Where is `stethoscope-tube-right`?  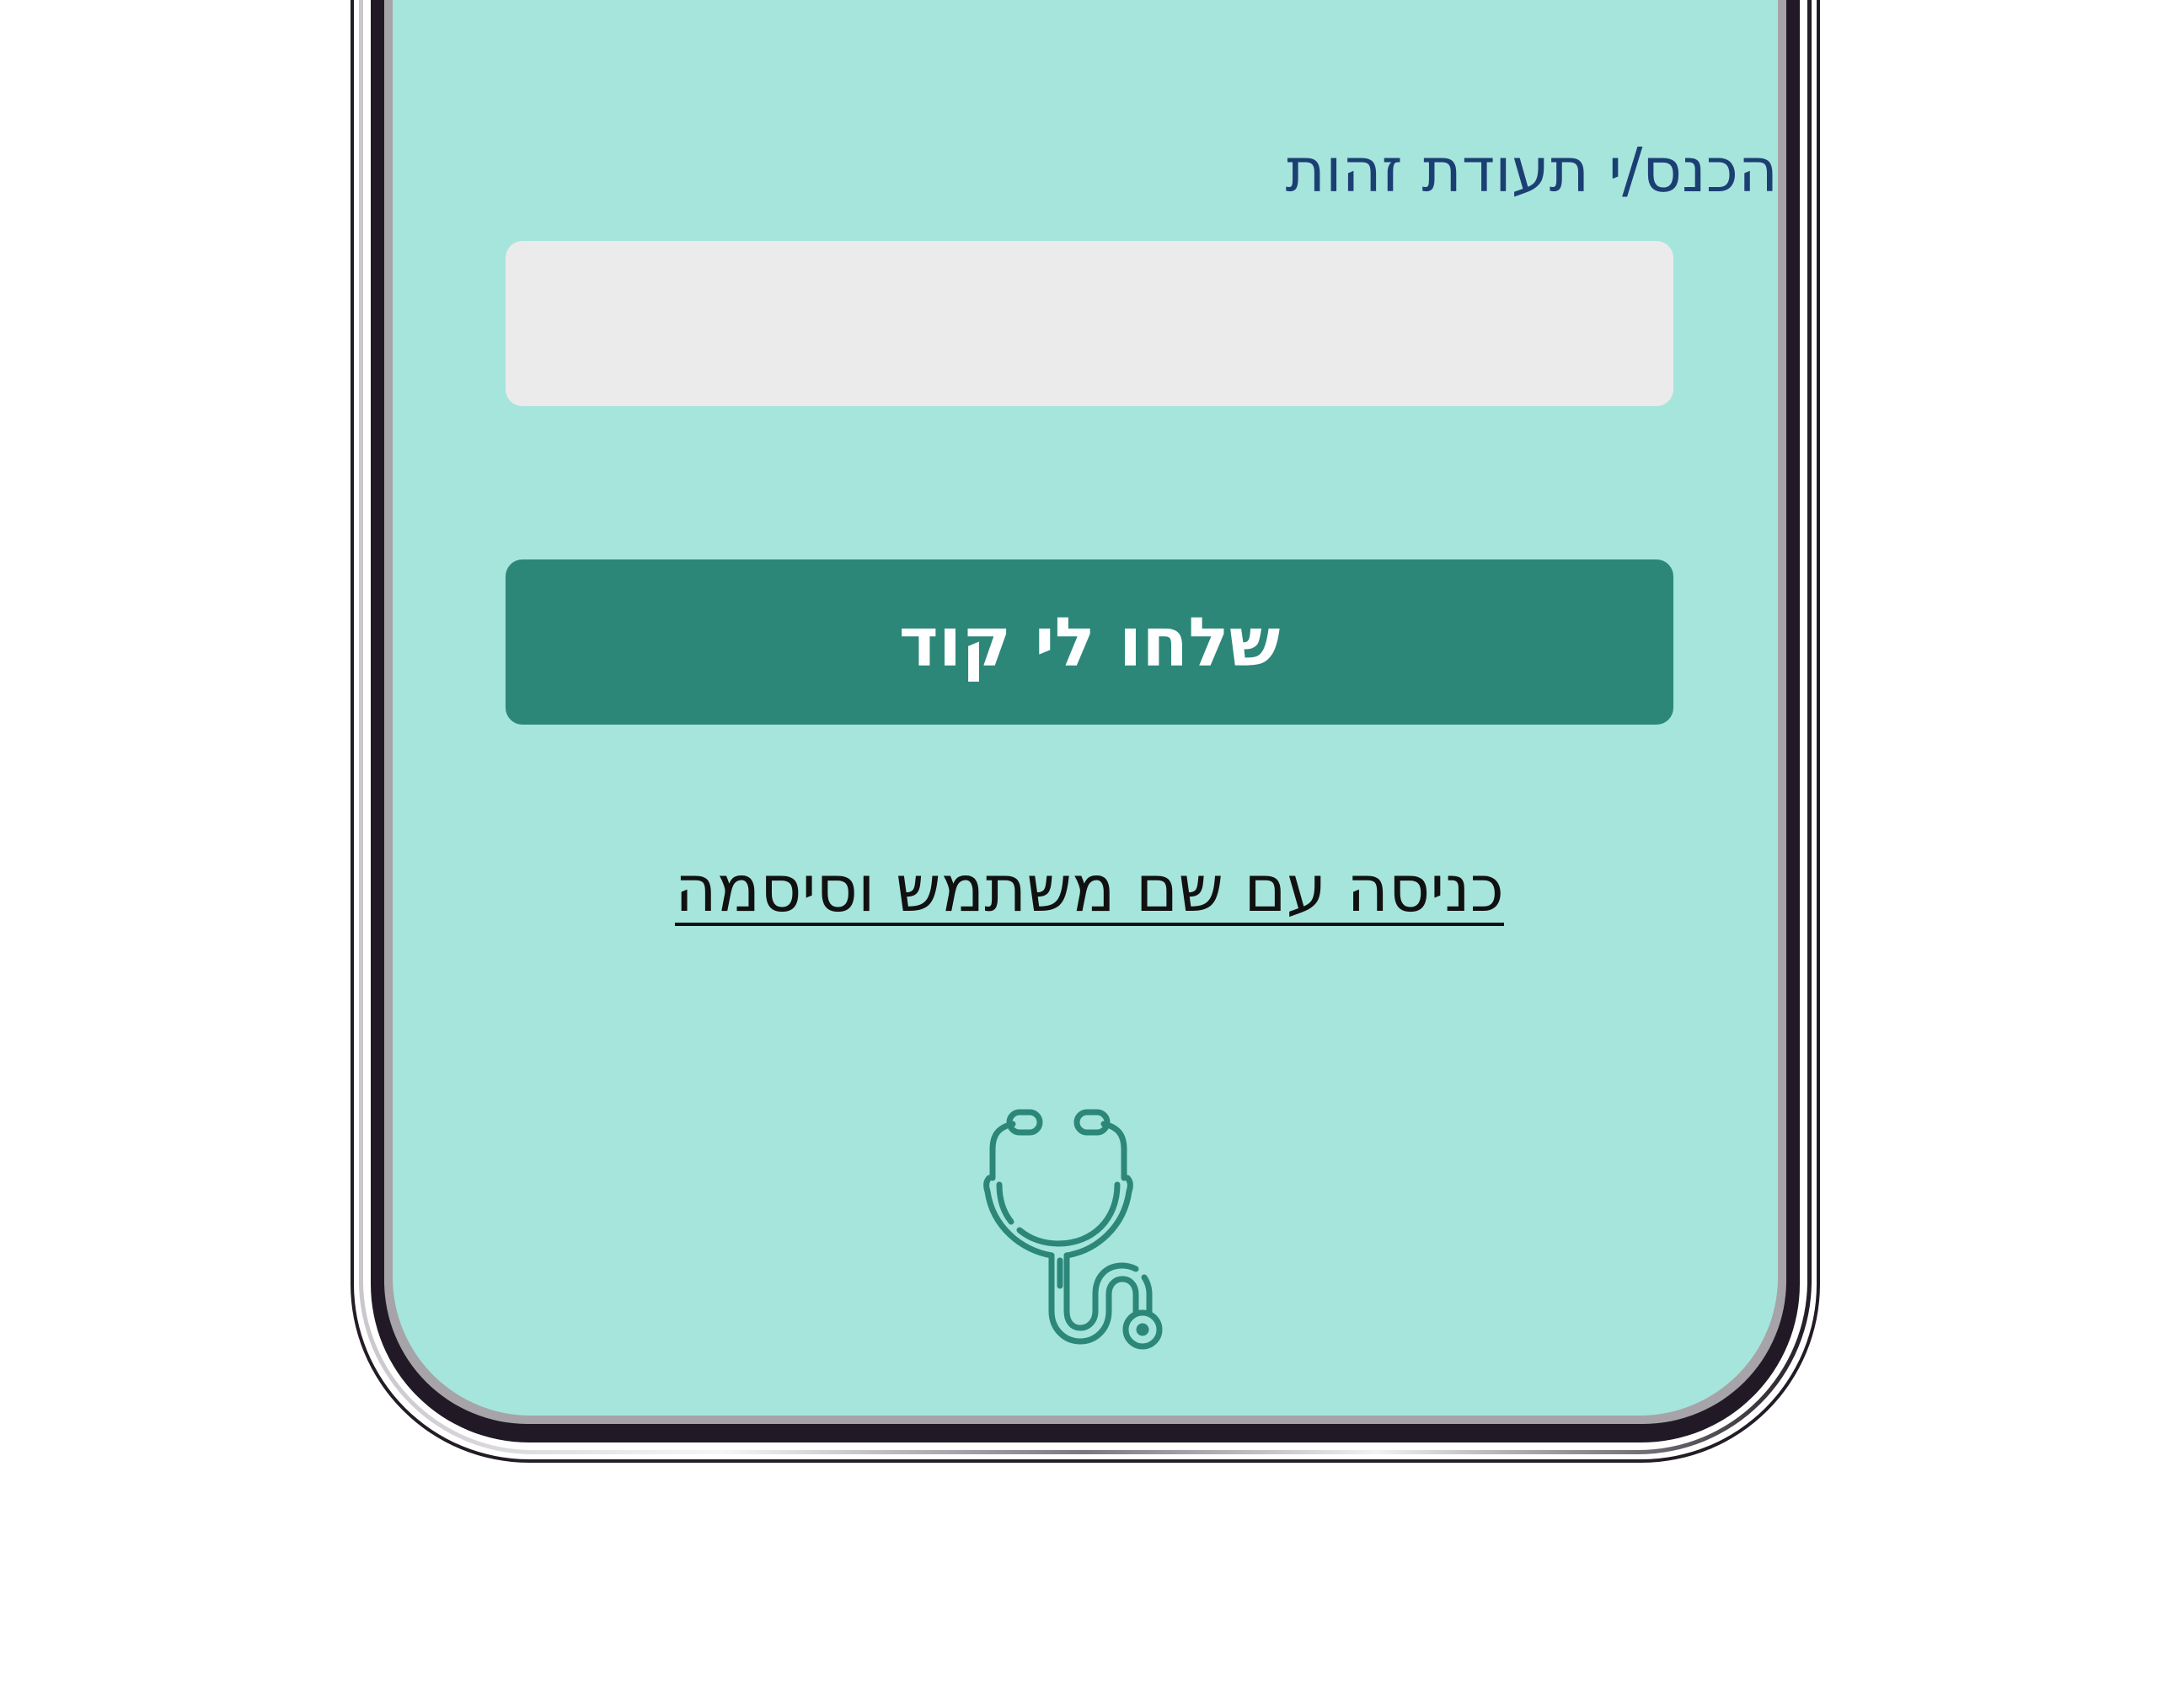 stethoscope-tube-right is located at coordinates (1113, 1151).